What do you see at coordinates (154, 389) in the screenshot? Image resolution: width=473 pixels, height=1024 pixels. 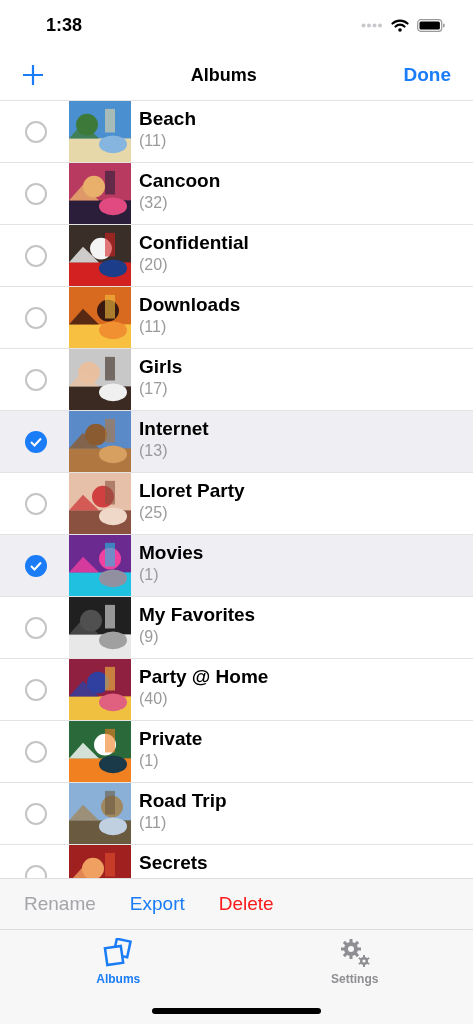 I see `album-count: (17)` at bounding box center [154, 389].